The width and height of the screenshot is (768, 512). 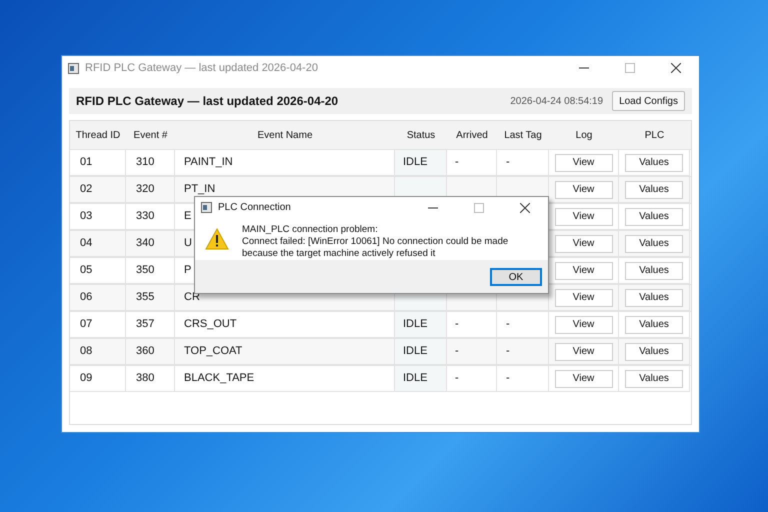 What do you see at coordinates (207, 101) in the screenshot?
I see `header-title: RFID PLC Gateway — last updated 2026-04-20` at bounding box center [207, 101].